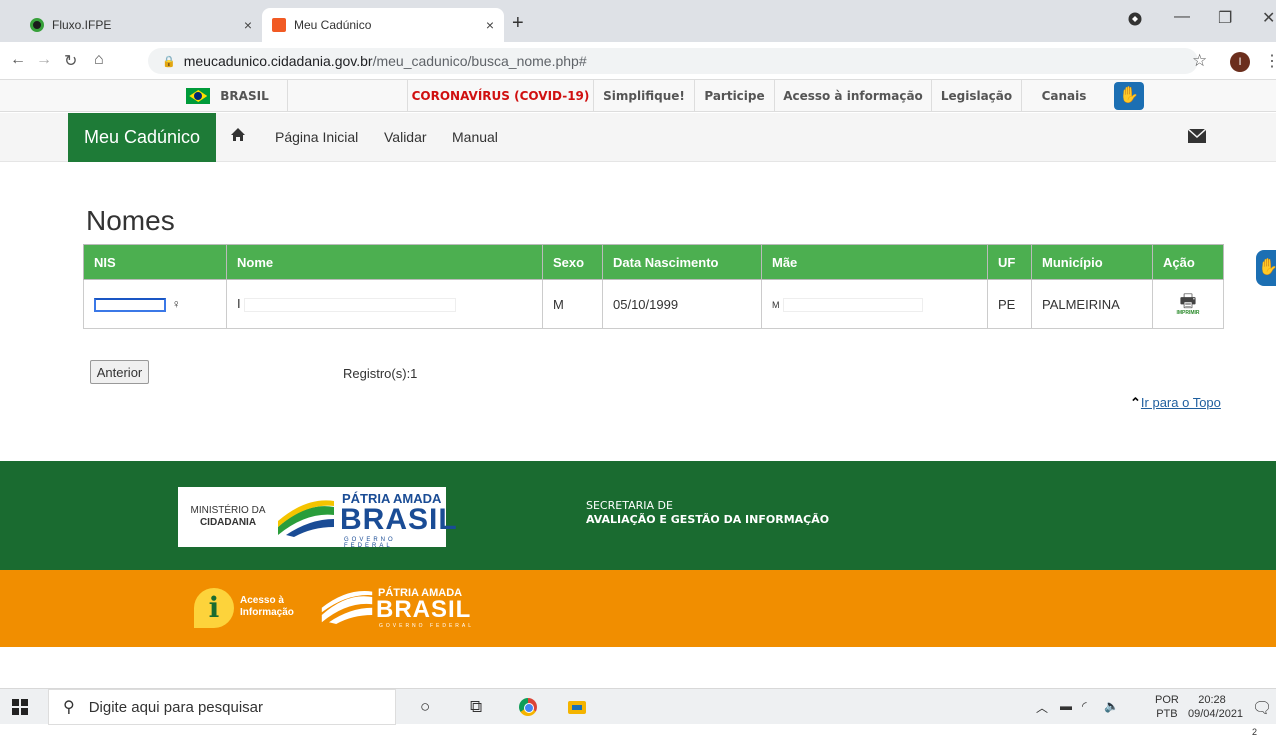 Image resolution: width=1276 pixels, height=737 pixels. Describe the element at coordinates (262, 600) in the screenshot. I see `acesso-line1: Acesso à` at that location.